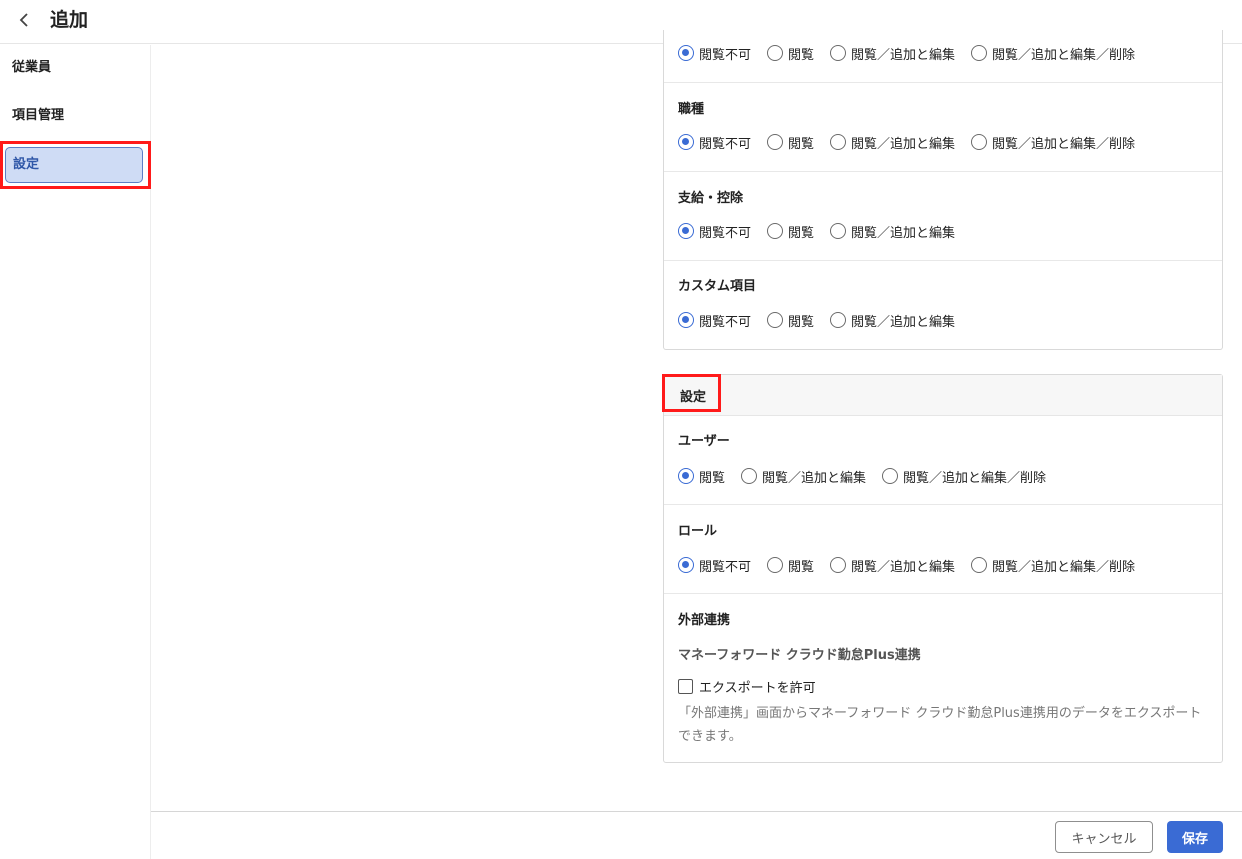  I want to click on chevron-left-icon, so click(24, 21).